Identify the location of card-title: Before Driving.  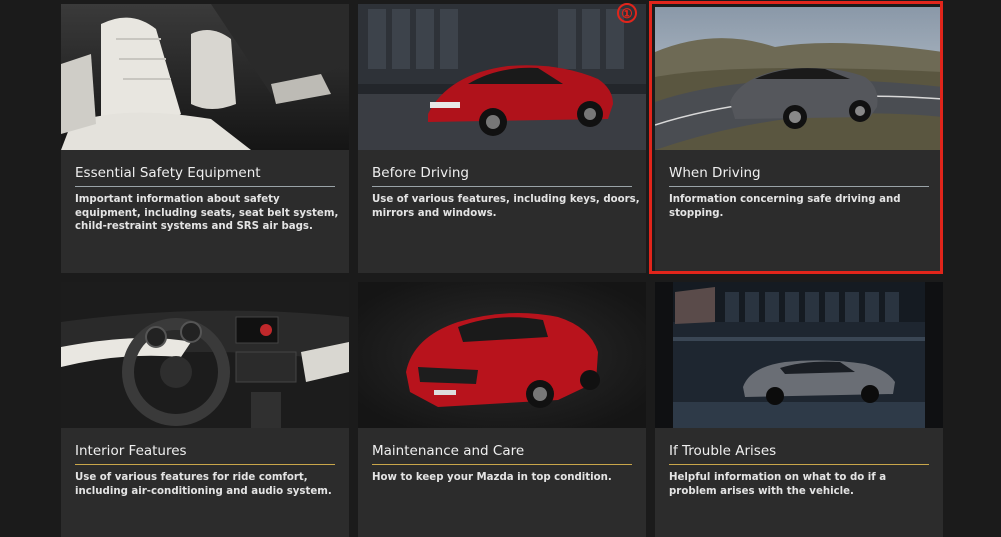
(420, 173).